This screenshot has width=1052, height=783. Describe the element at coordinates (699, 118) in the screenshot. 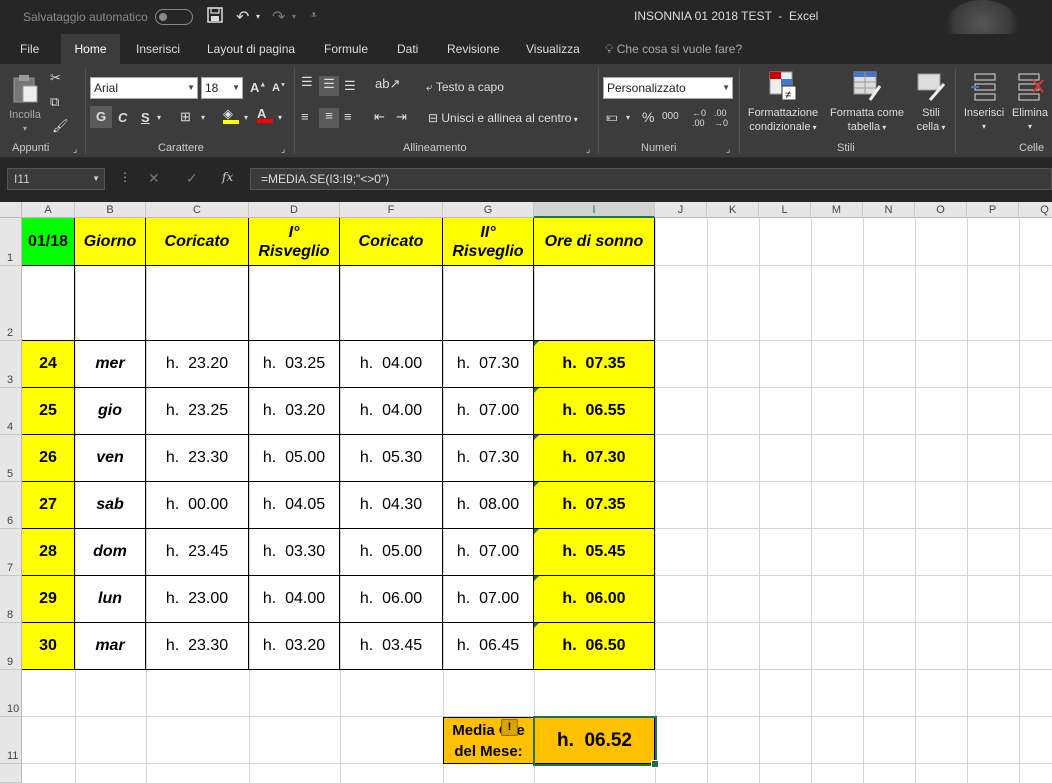

I see `increase-decimal-icon: ←0.00` at that location.